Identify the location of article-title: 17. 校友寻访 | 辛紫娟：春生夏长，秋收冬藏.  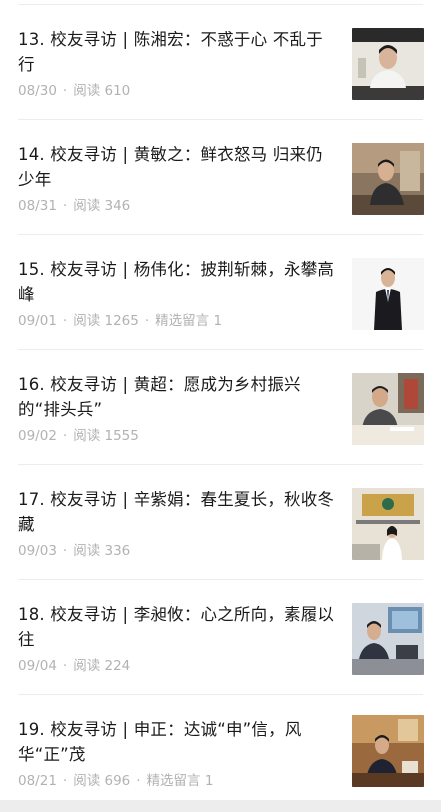
(177, 512).